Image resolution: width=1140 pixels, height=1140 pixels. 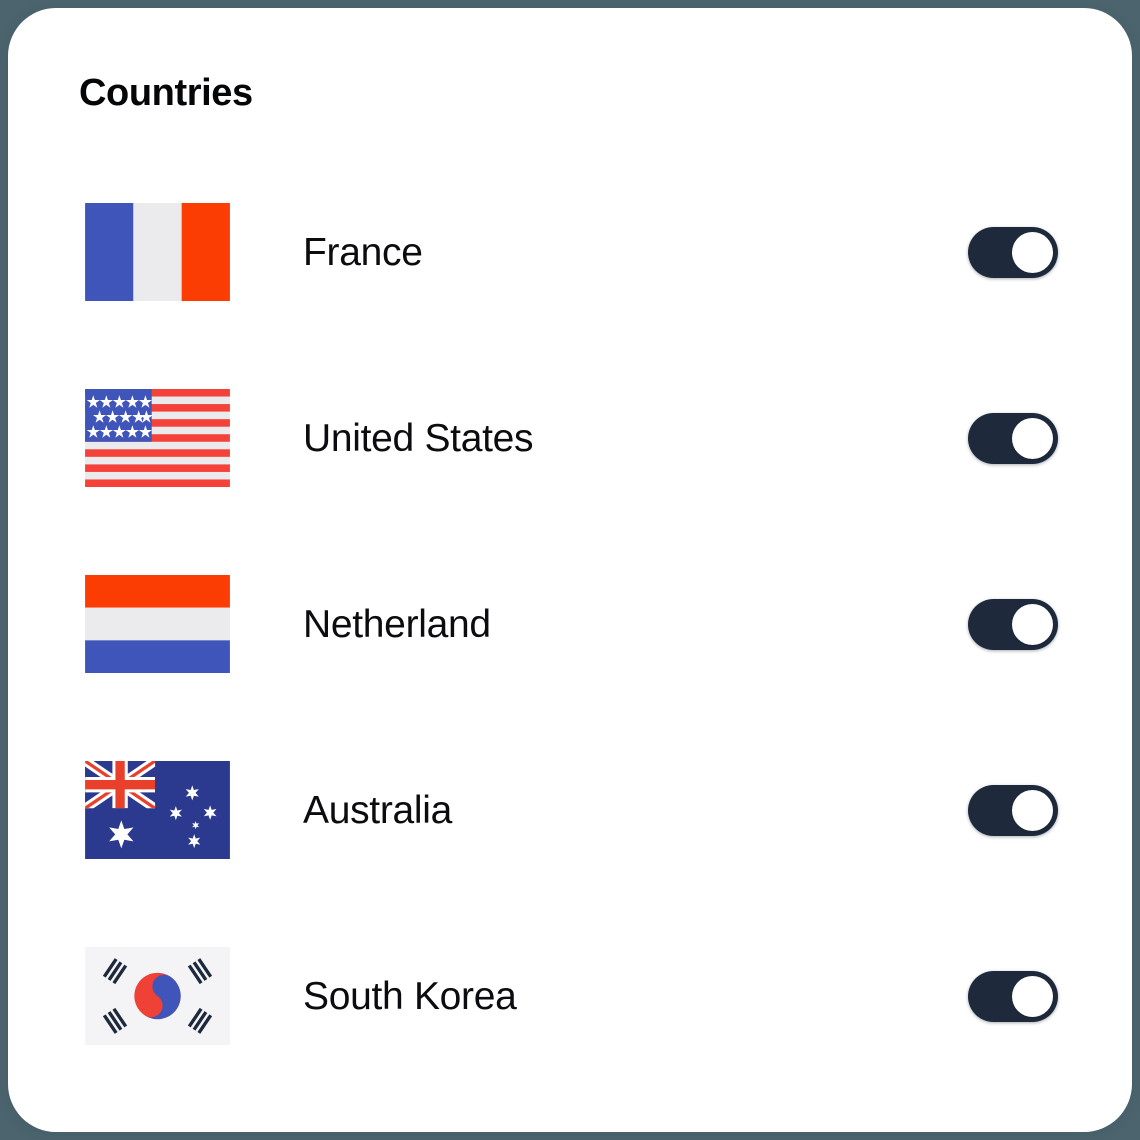 I want to click on flag-united-states-icon, so click(x=157, y=438).